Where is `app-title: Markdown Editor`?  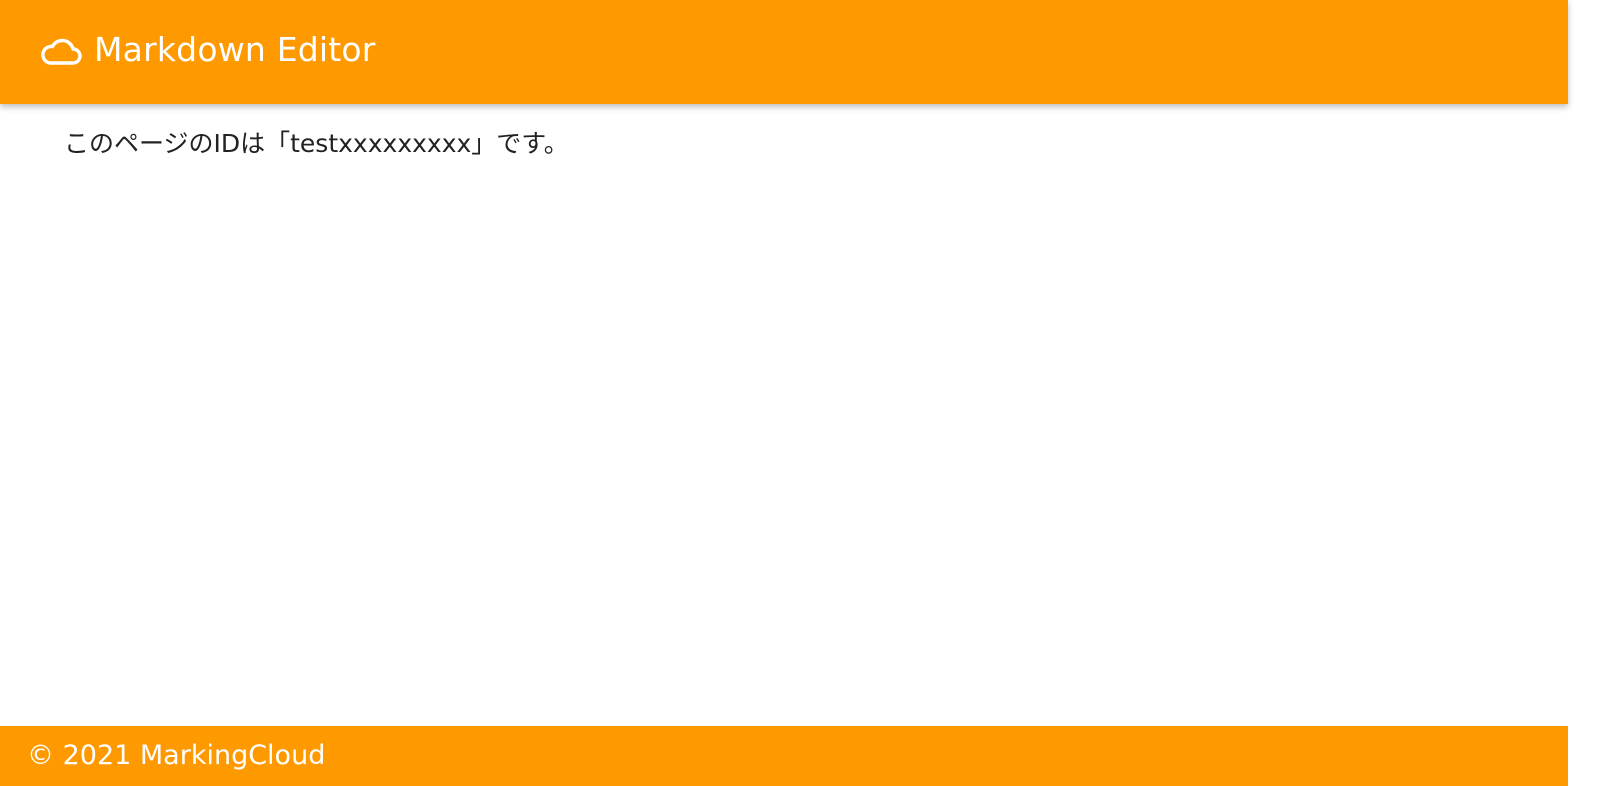 app-title: Markdown Editor is located at coordinates (235, 49).